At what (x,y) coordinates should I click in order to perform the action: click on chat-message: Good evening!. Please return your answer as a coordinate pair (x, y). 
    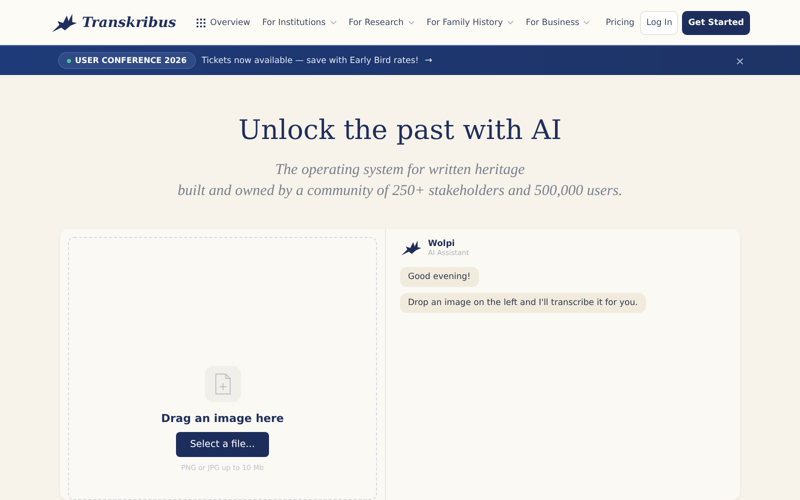
    Looking at the image, I should click on (439, 277).